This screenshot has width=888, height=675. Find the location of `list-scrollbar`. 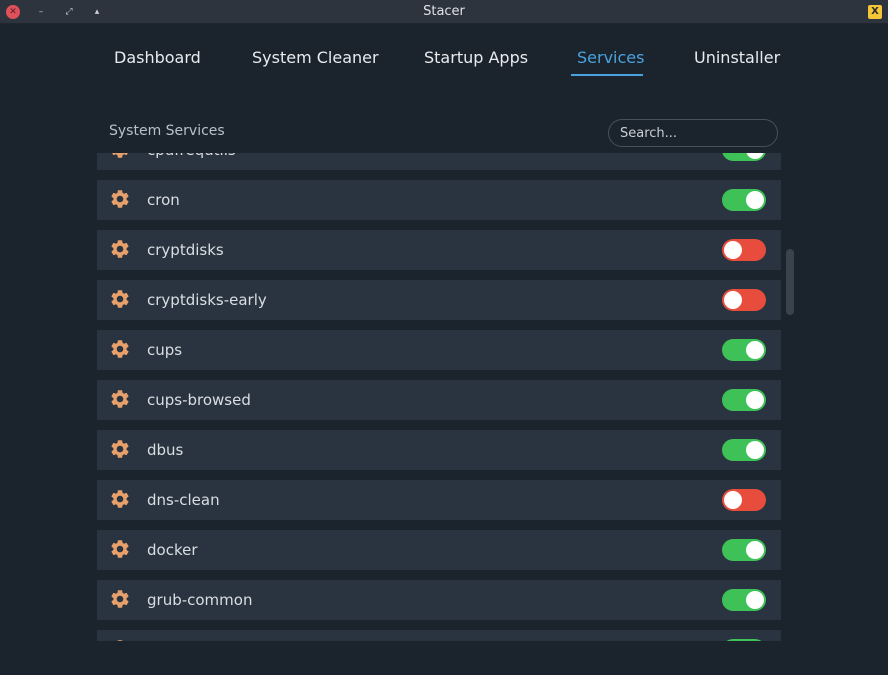

list-scrollbar is located at coordinates (790, 397).